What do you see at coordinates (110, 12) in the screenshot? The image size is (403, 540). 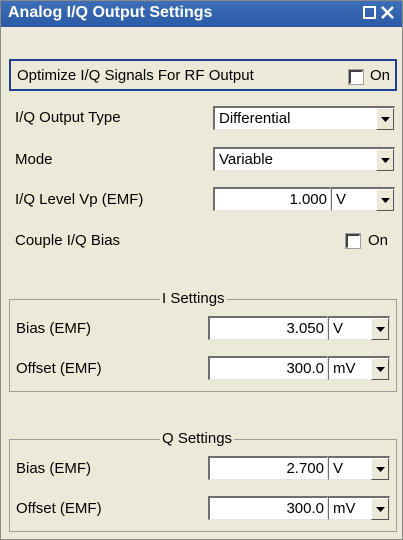 I see `window-title: Analog I/Q Output Settings` at bounding box center [110, 12].